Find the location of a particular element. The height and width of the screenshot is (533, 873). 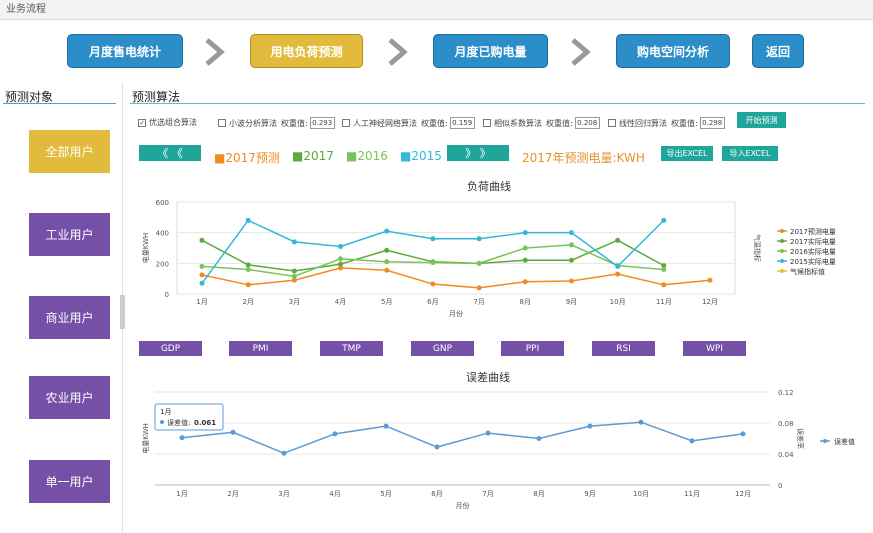

prev-year-button: 《 《 is located at coordinates (170, 153).